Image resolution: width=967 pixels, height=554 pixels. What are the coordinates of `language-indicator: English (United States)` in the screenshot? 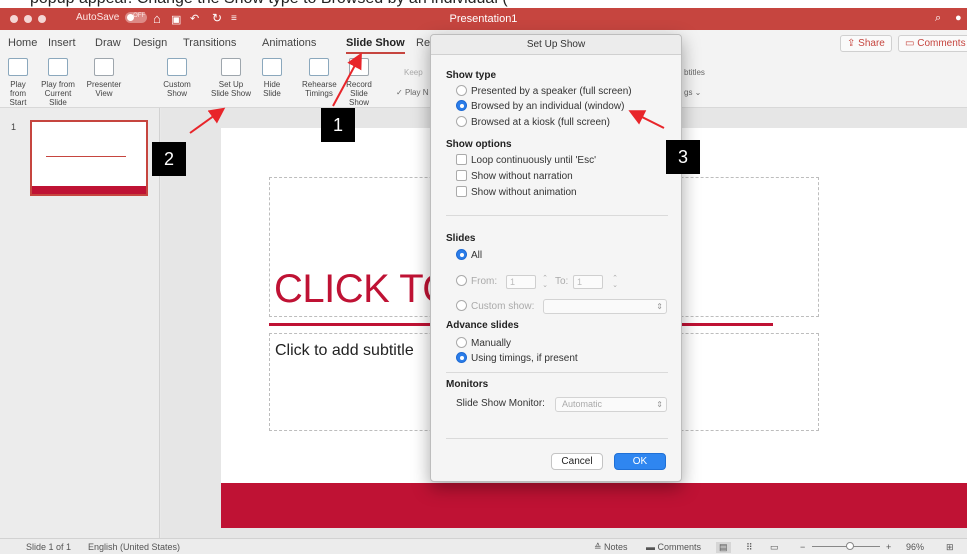 It's located at (134, 547).